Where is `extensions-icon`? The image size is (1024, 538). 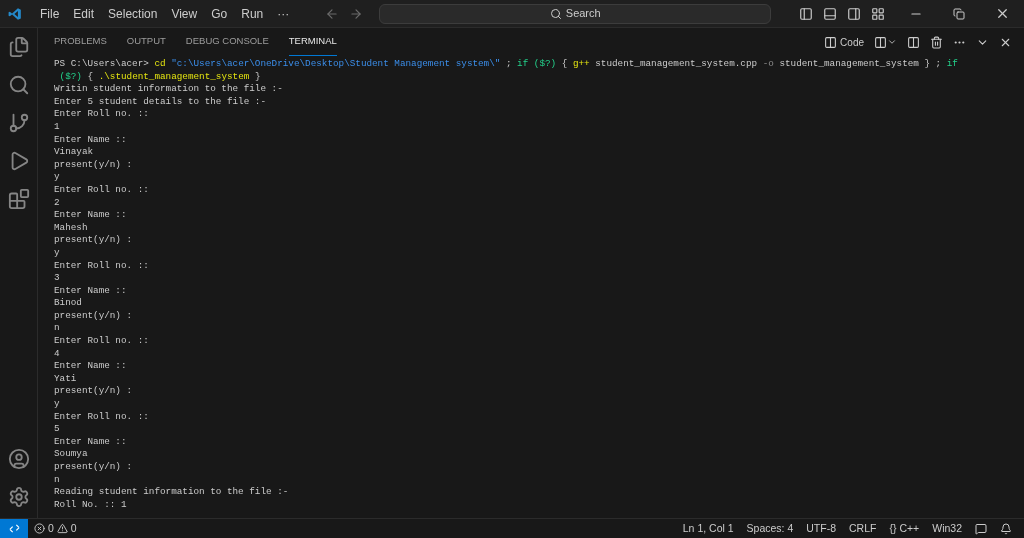 extensions-icon is located at coordinates (18, 199).